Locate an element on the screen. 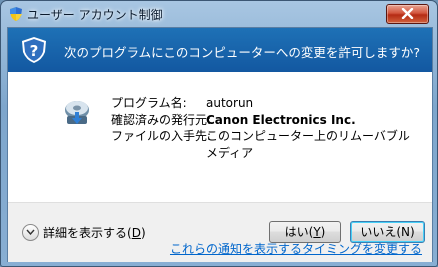 This screenshot has width=438, height=267. publisher-value: Canon Electronics Inc. is located at coordinates (281, 119).